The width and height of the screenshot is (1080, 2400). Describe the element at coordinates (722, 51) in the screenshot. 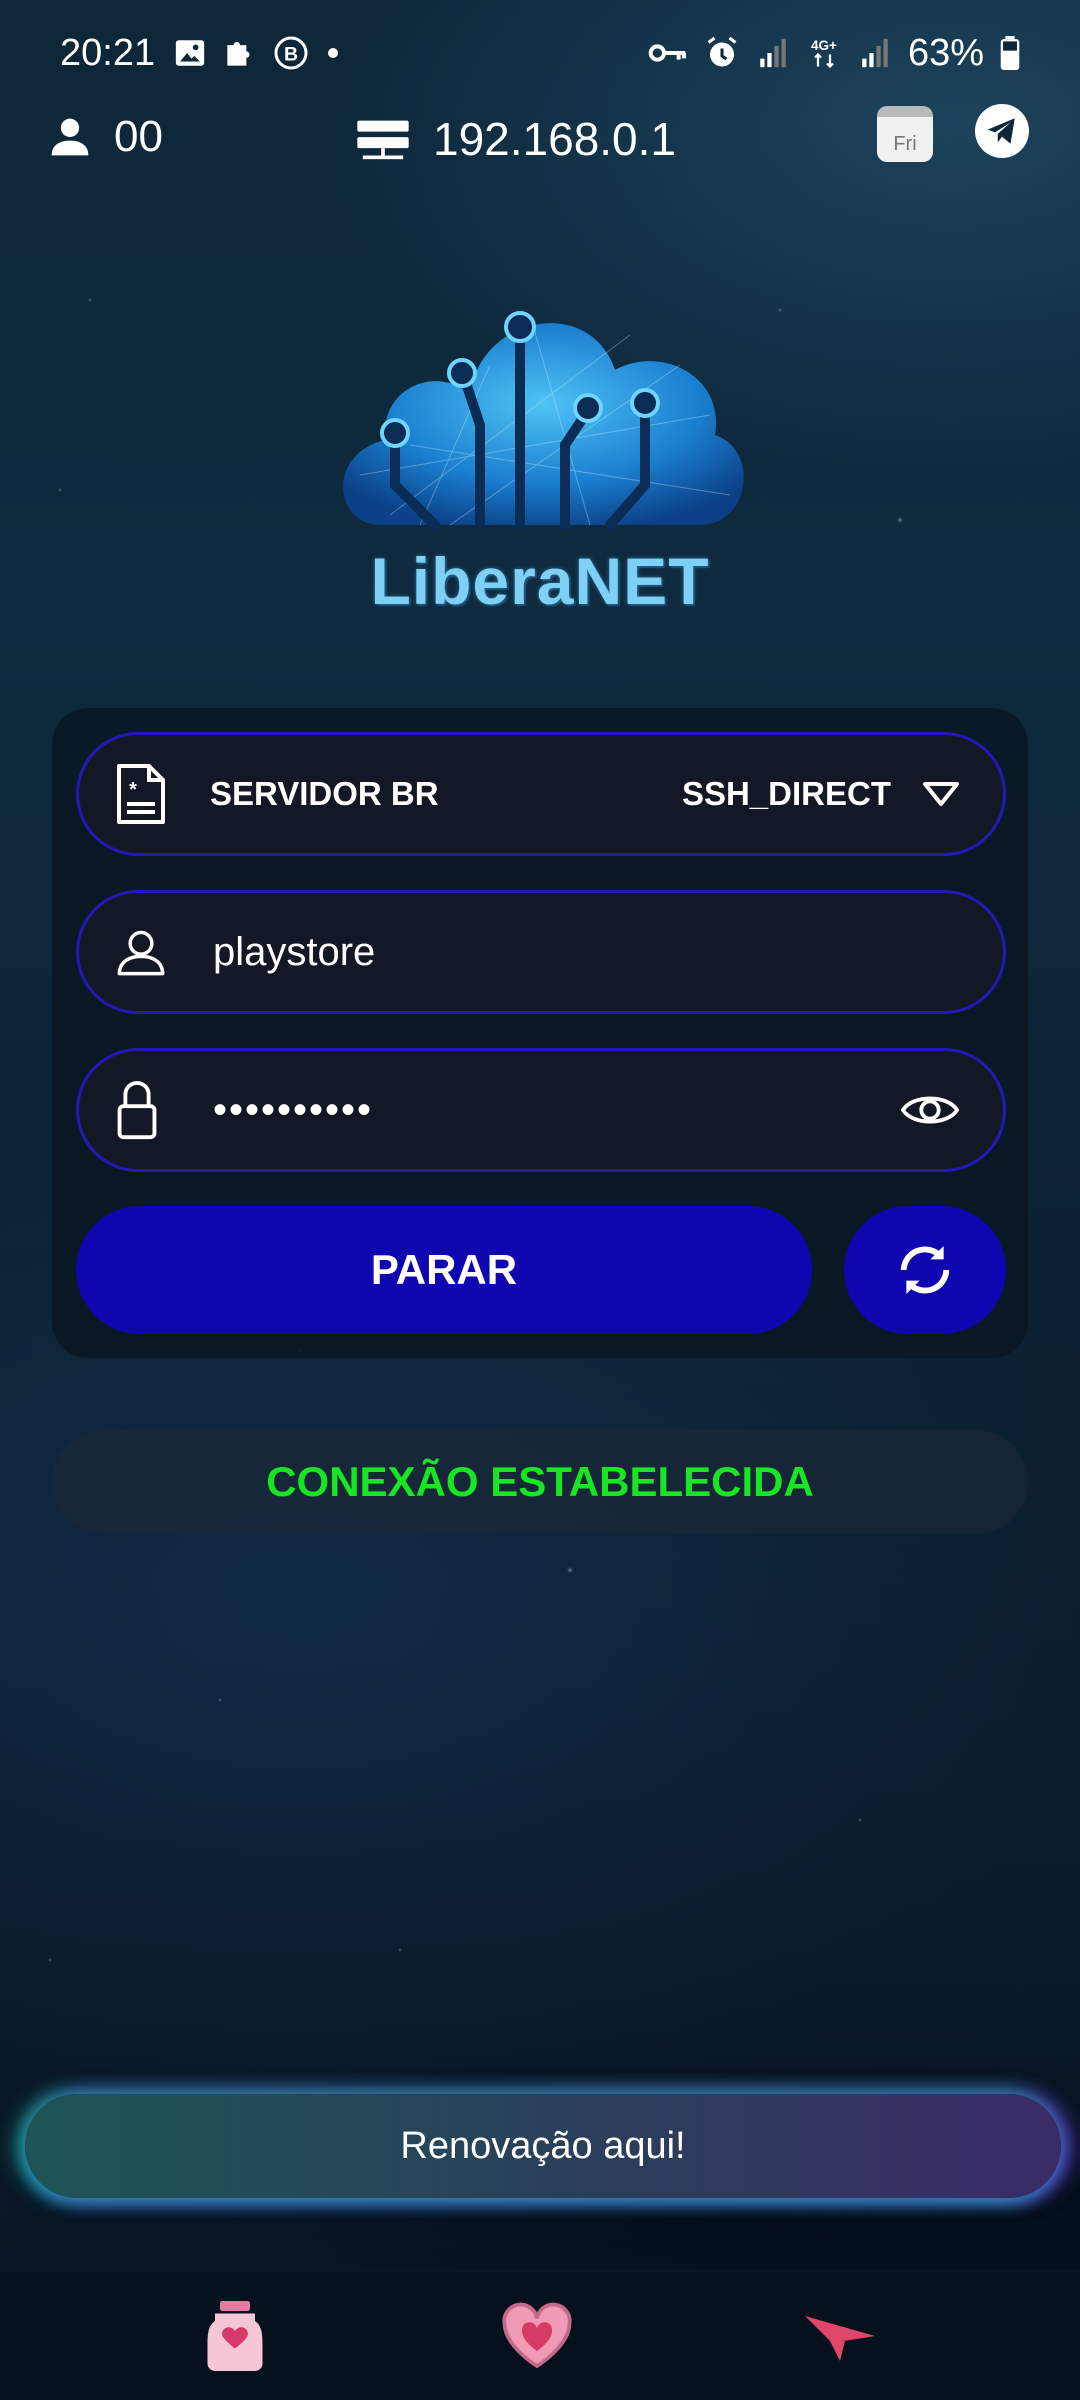

I see `alarm-icon` at that location.